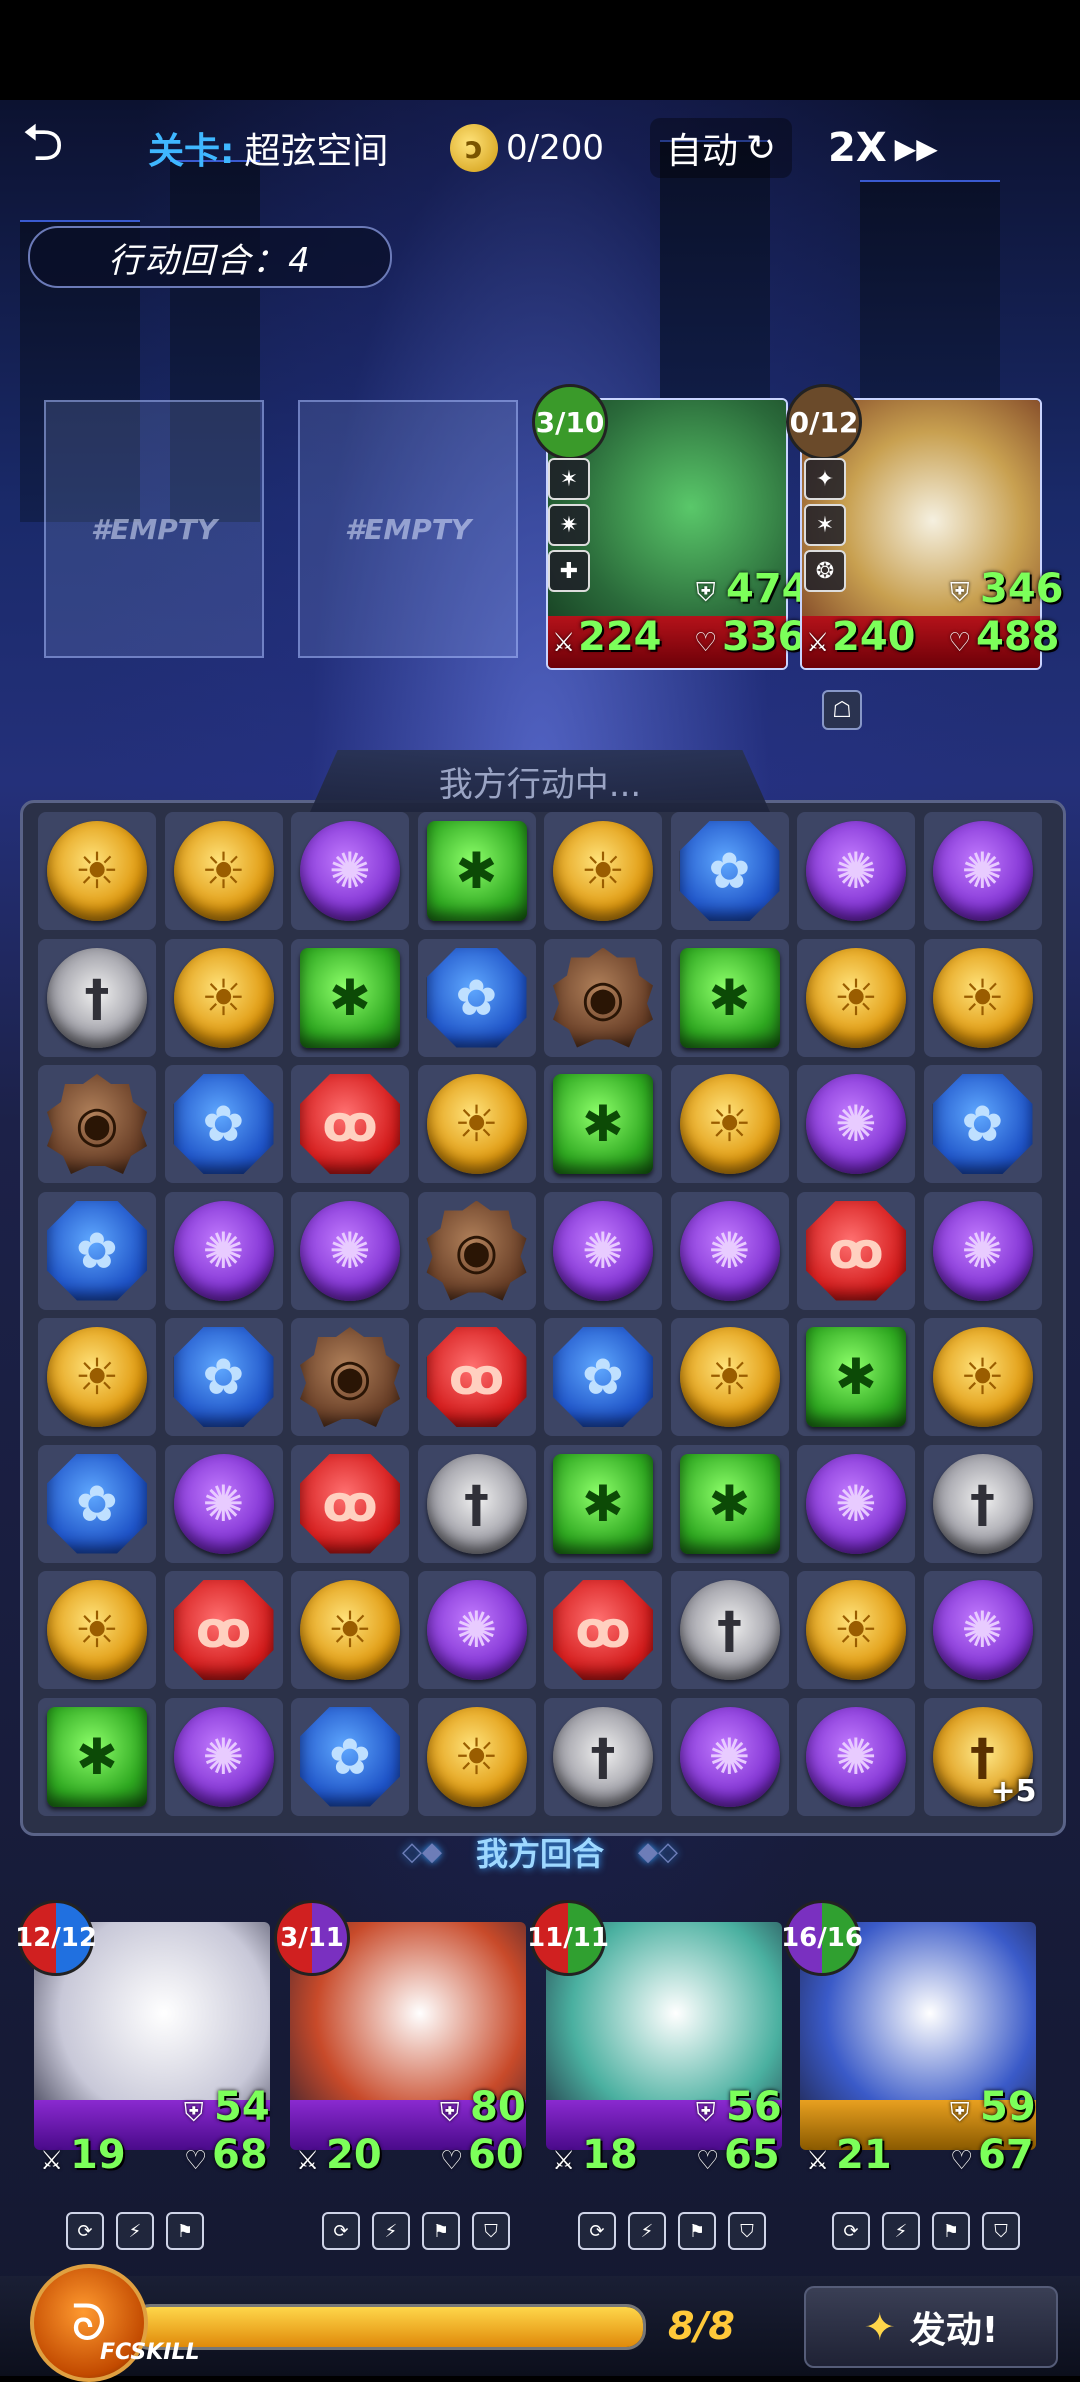 The image size is (1080, 2382). What do you see at coordinates (747, 2231) in the screenshot?
I see `skill-icon: ⛉` at bounding box center [747, 2231].